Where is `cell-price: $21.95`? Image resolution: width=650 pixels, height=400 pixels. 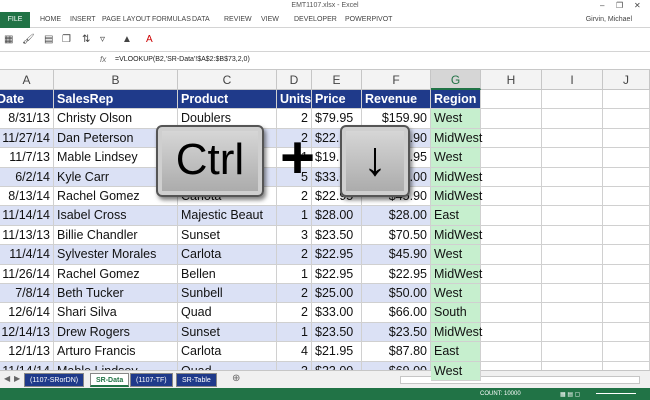 cell-price: $21.95 is located at coordinates (337, 352).